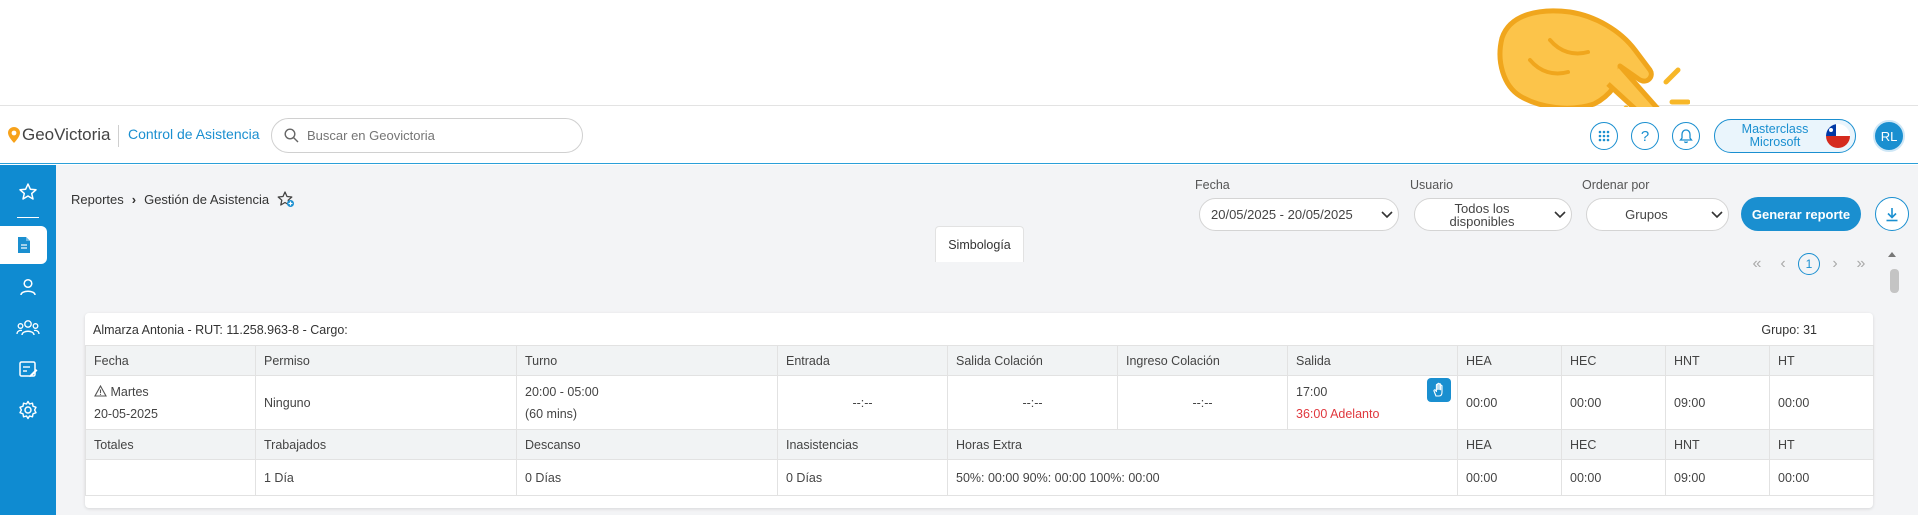 This screenshot has width=1918, height=515. I want to click on salida-colacion-cell: --:--, so click(1032, 402).